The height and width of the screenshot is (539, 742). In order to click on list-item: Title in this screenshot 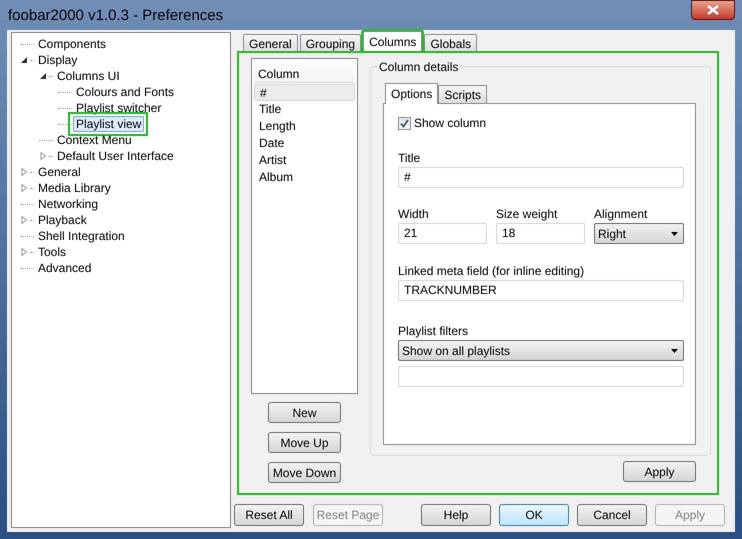, I will do `click(304, 109)`.